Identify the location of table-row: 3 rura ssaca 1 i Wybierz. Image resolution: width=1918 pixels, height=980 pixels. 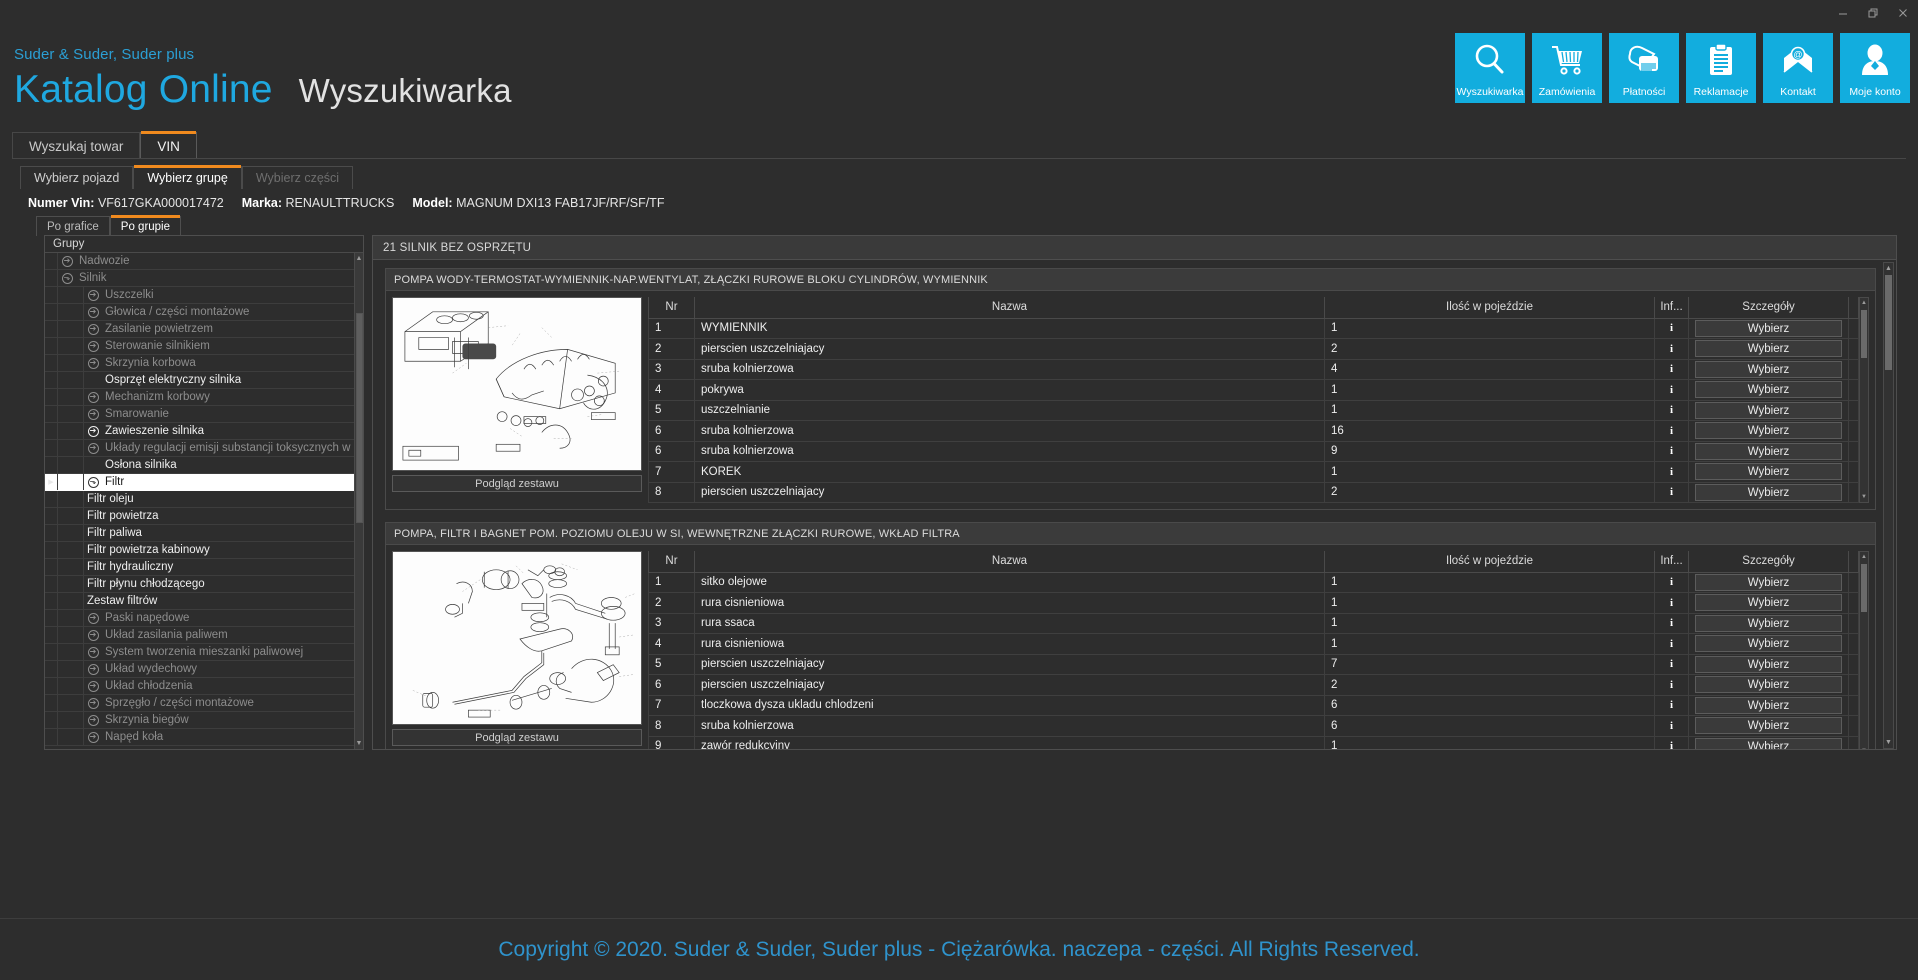
(1253, 623).